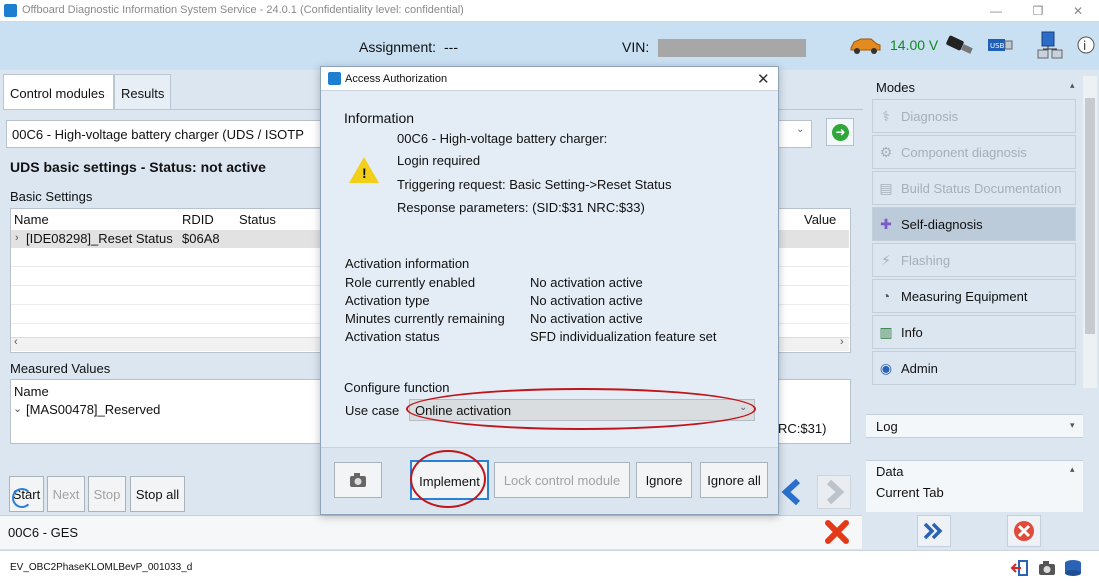  Describe the element at coordinates (886, 188) in the screenshot. I see `document-icon: ▤` at that location.